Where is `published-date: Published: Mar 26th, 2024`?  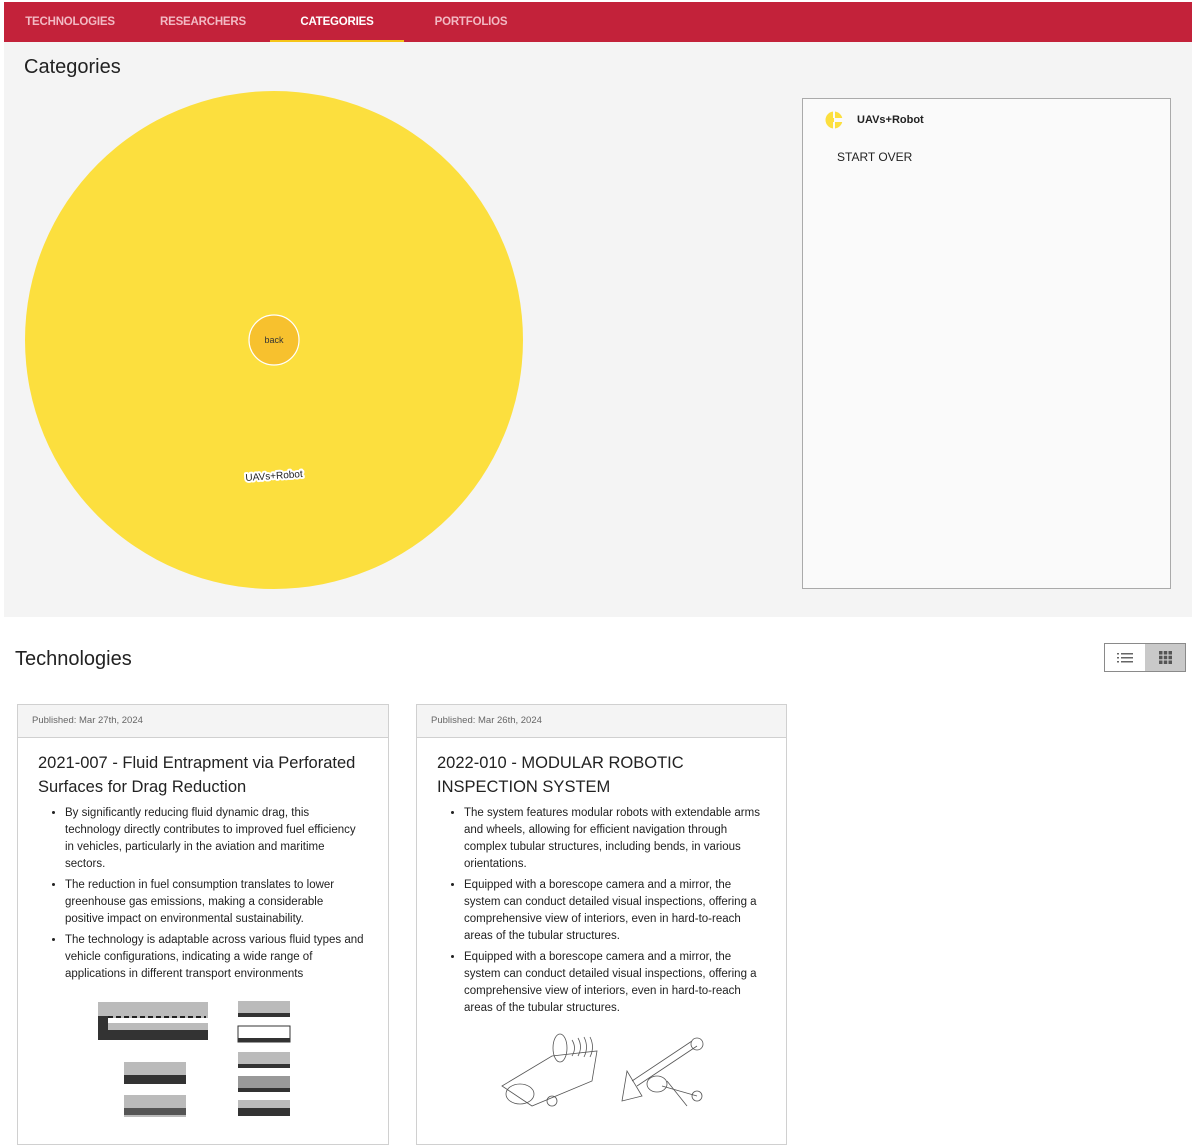
published-date: Published: Mar 26th, 2024 is located at coordinates (601, 721).